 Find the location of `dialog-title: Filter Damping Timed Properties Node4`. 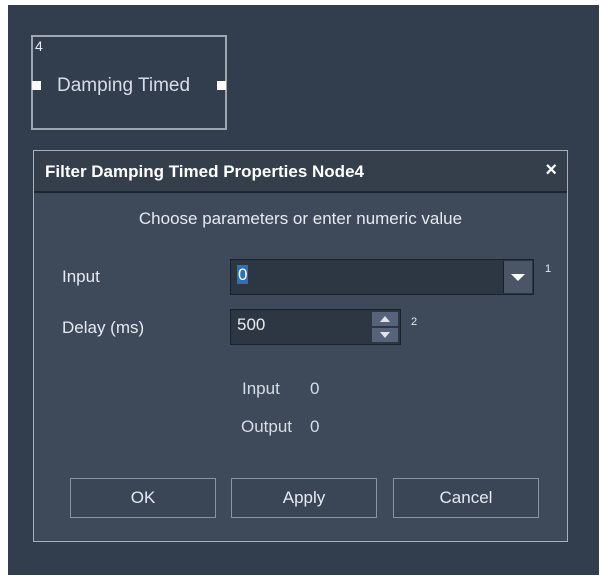

dialog-title: Filter Damping Timed Properties Node4 is located at coordinates (204, 171).